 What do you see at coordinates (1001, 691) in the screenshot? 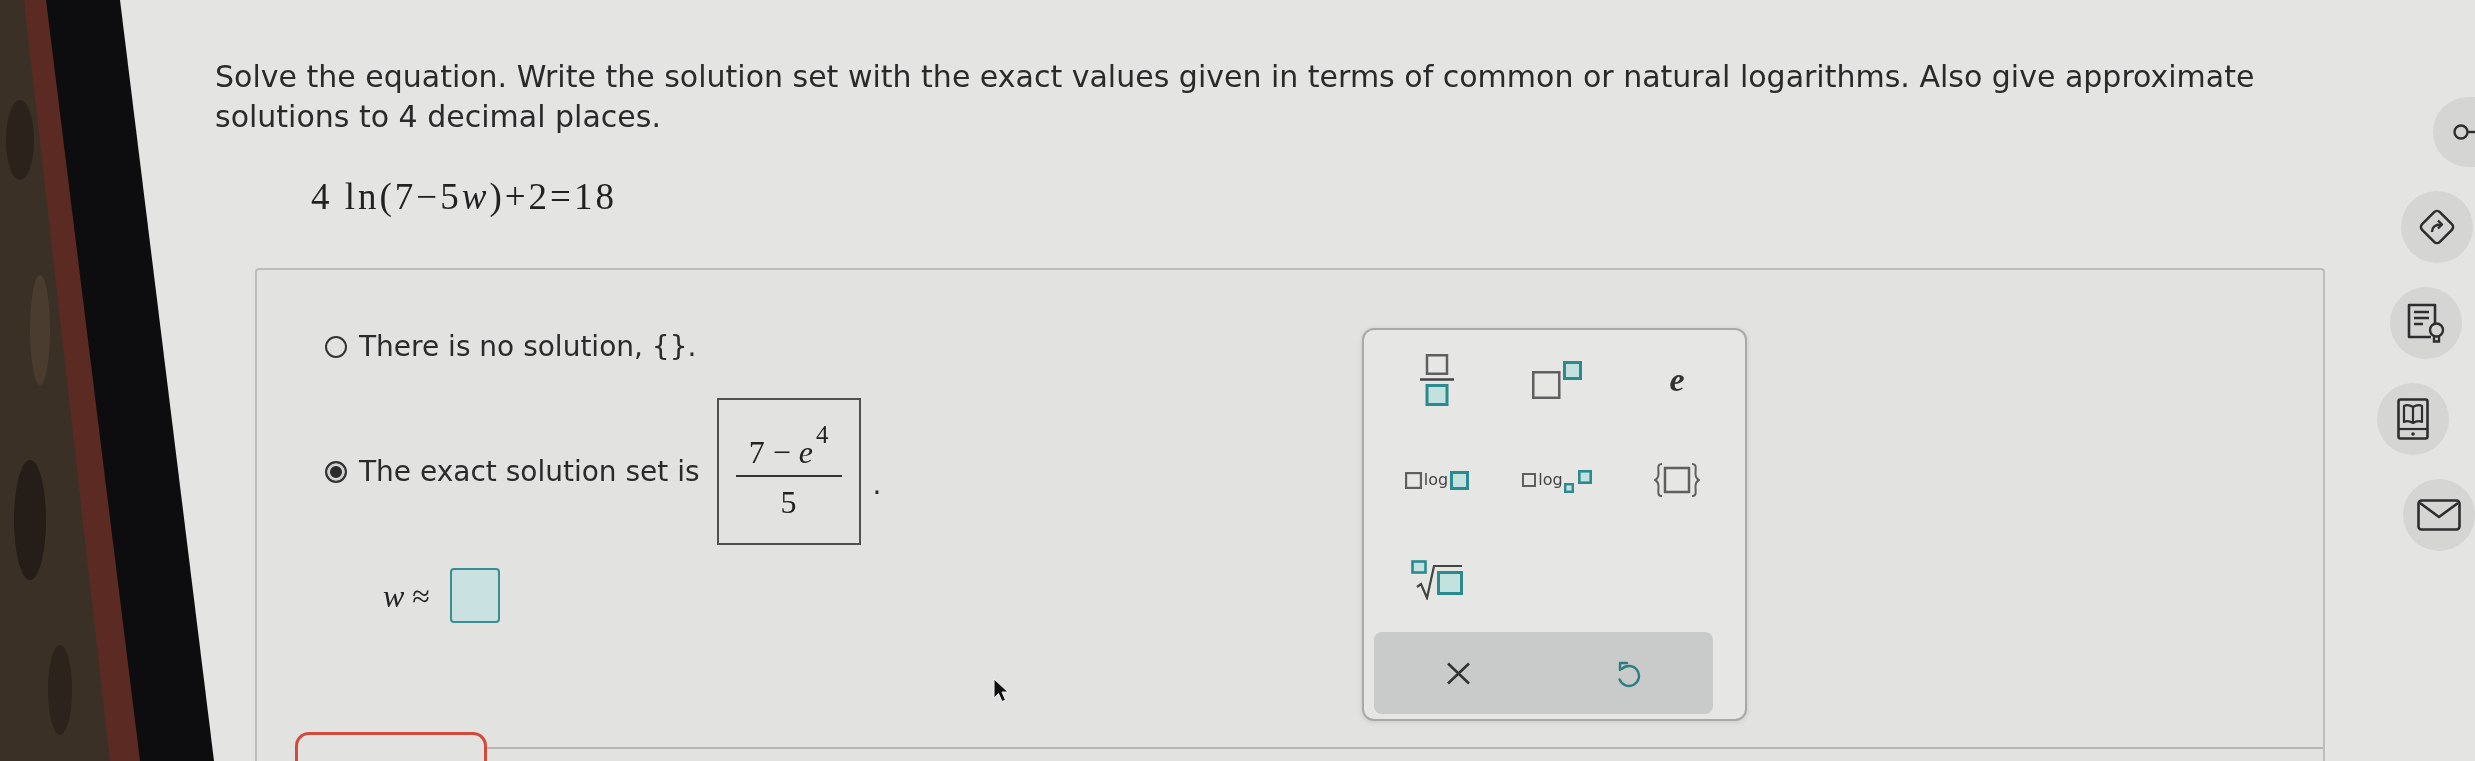
I see `mouse-pointer-icon` at bounding box center [1001, 691].